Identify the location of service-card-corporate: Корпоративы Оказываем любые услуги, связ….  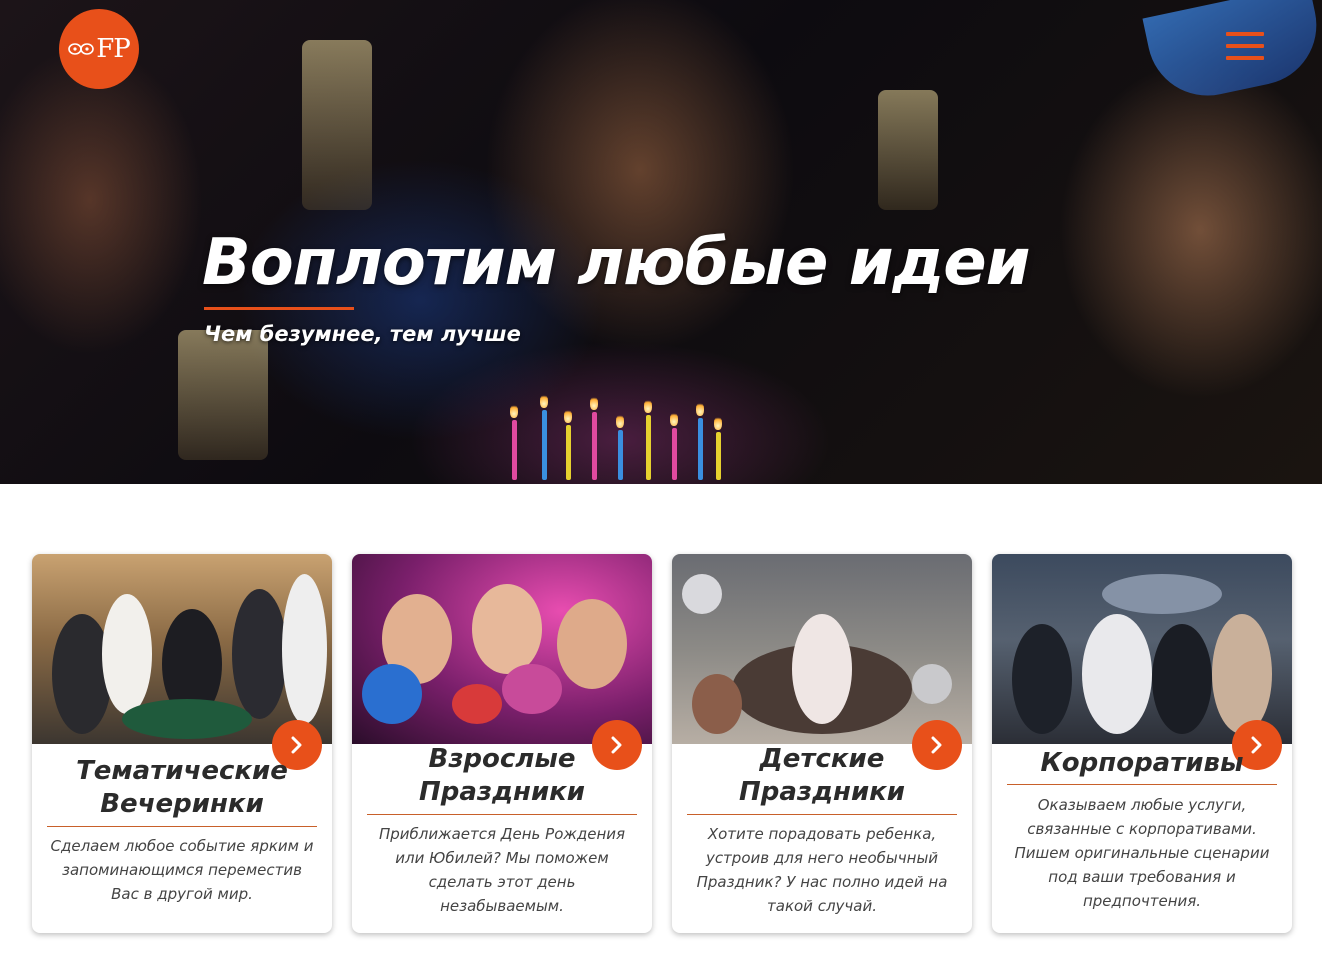
(1142, 743).